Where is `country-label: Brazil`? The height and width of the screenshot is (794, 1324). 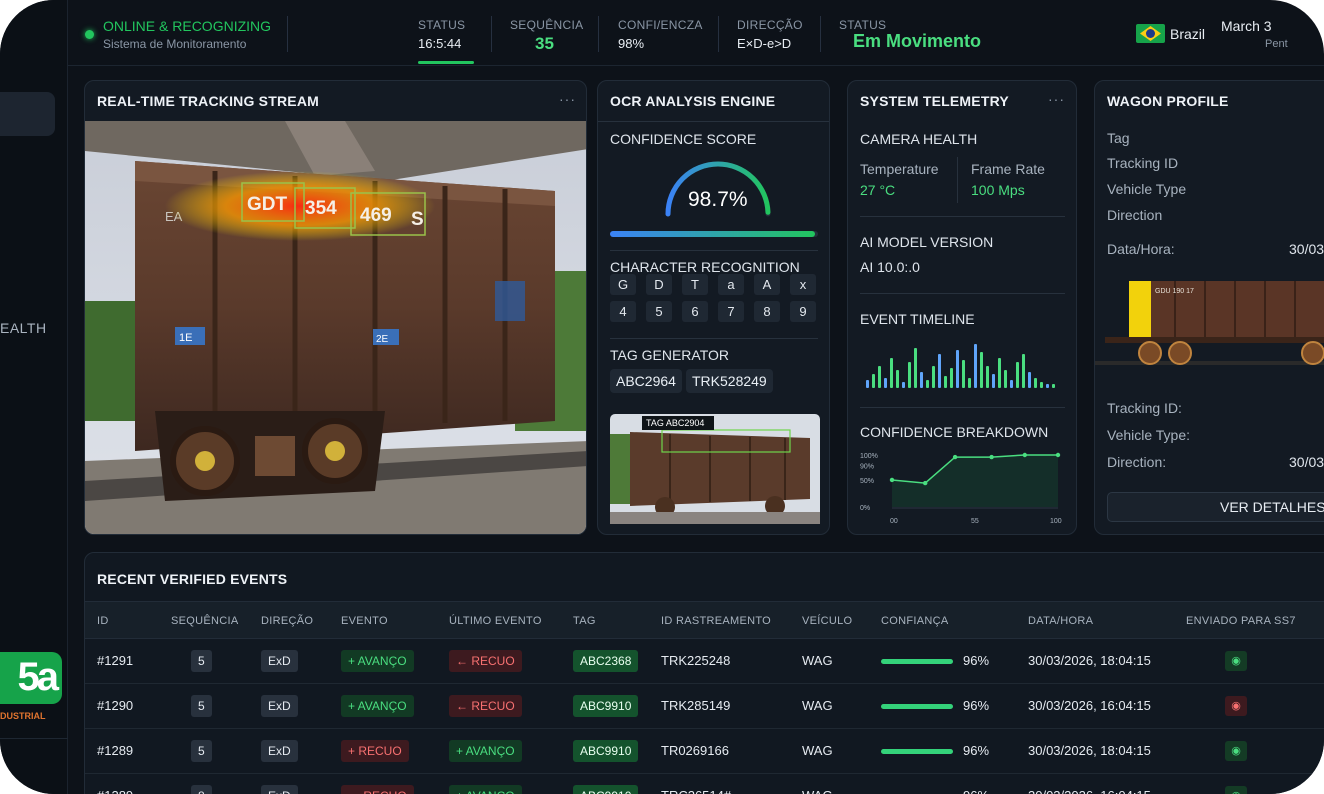
country-label: Brazil is located at coordinates (1187, 34).